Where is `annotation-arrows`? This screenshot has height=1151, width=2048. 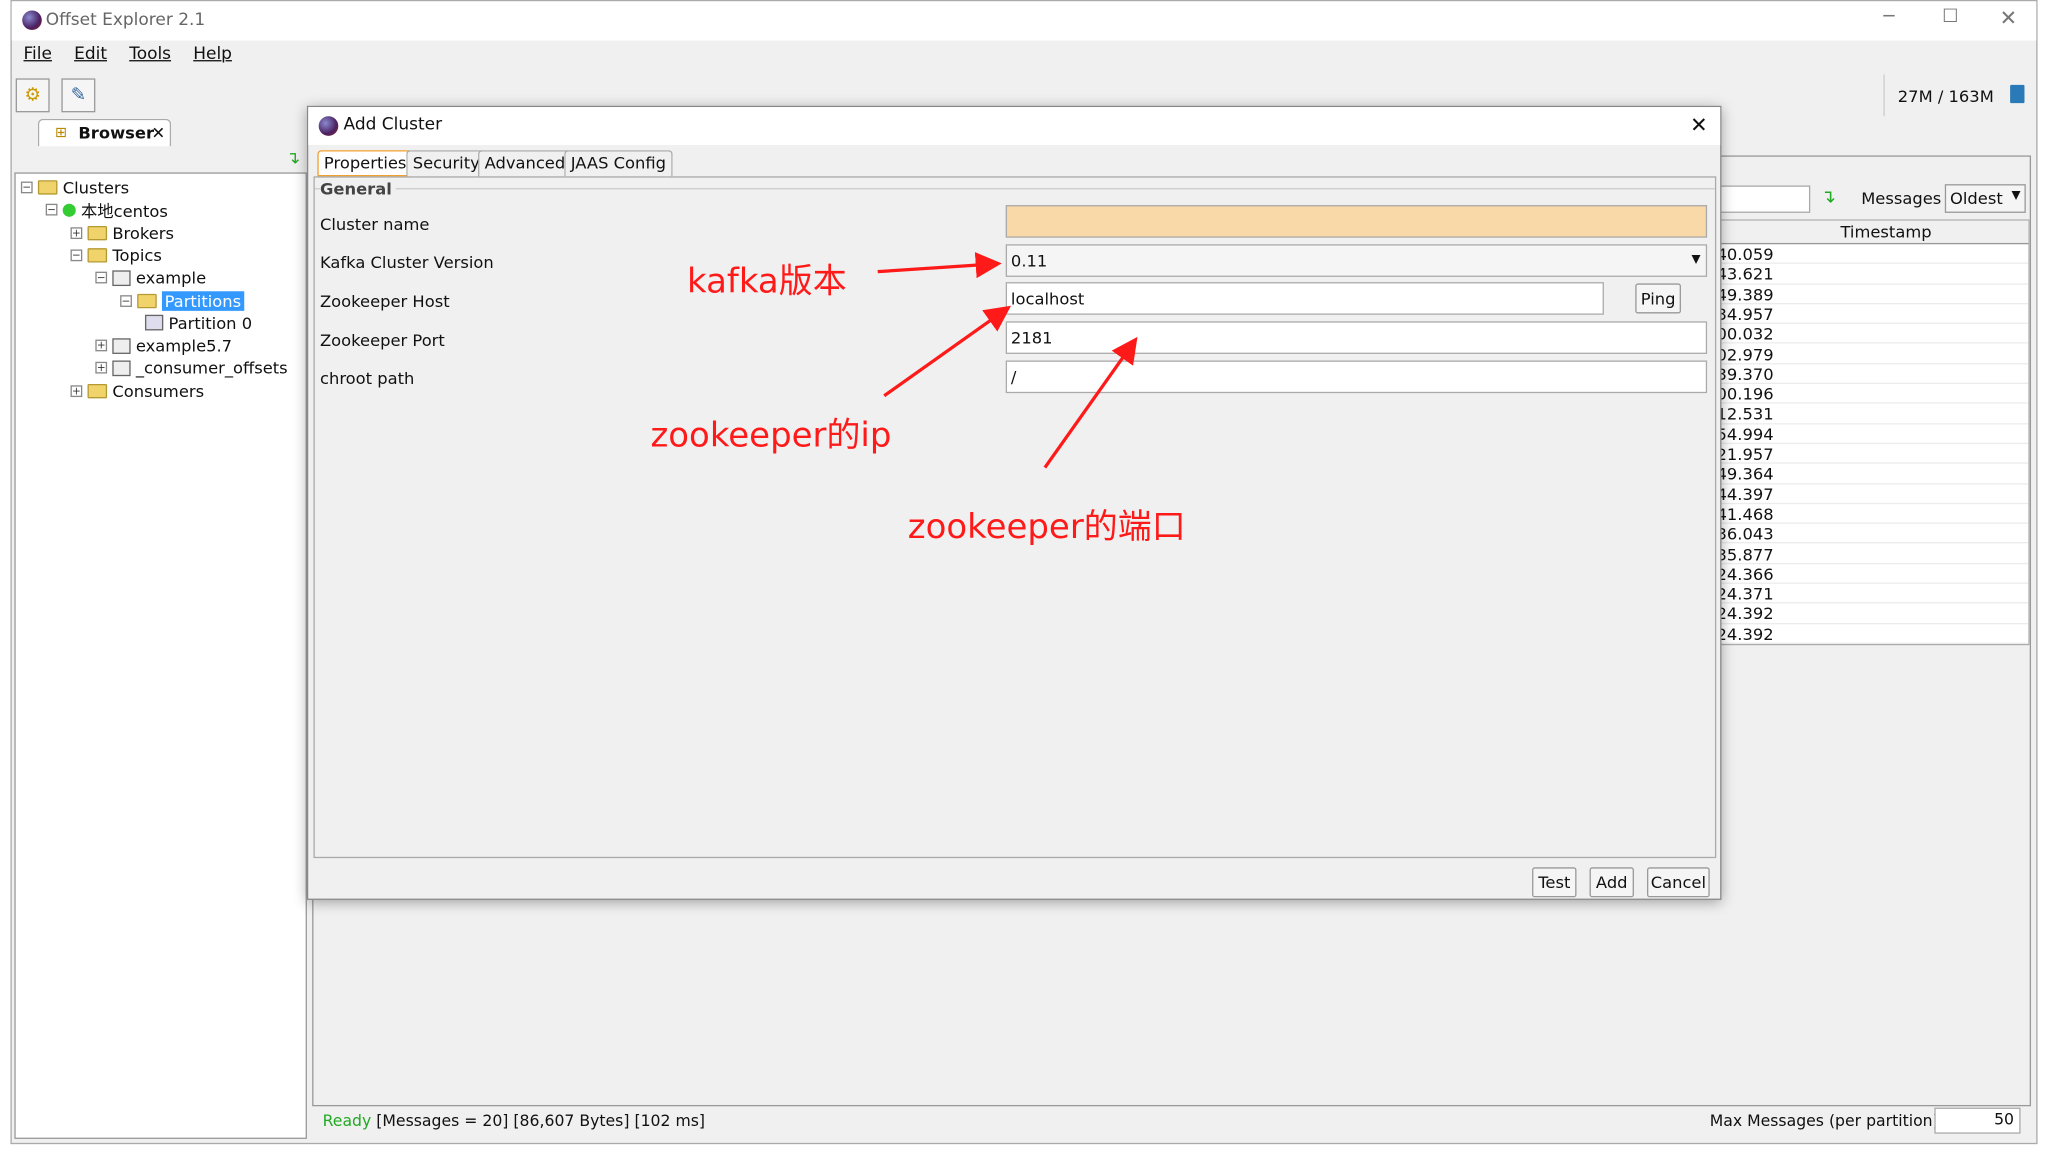
annotation-arrows is located at coordinates (1007, 360).